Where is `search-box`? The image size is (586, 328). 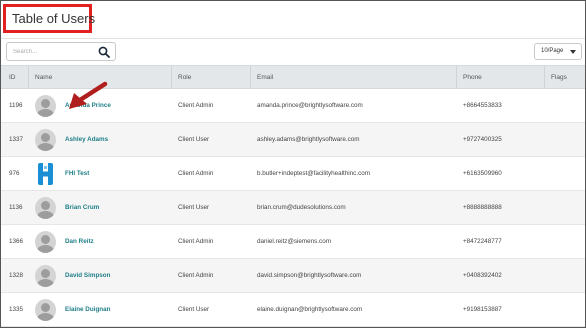
search-box is located at coordinates (61, 51).